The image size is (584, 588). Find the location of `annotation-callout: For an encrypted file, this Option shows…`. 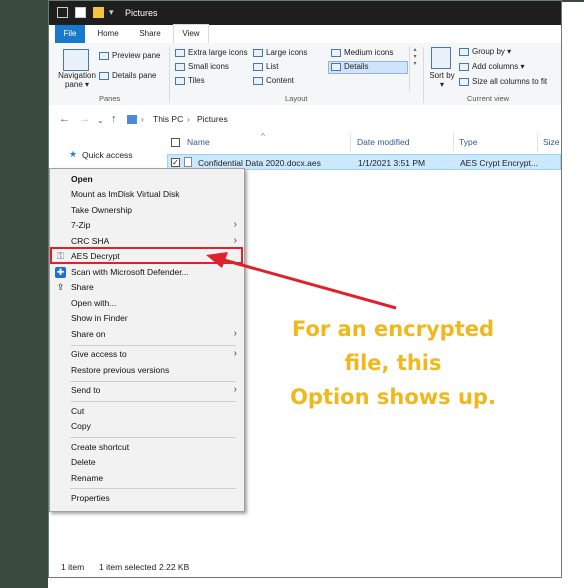

annotation-callout: For an encrypted file, this Option shows… is located at coordinates (393, 363).